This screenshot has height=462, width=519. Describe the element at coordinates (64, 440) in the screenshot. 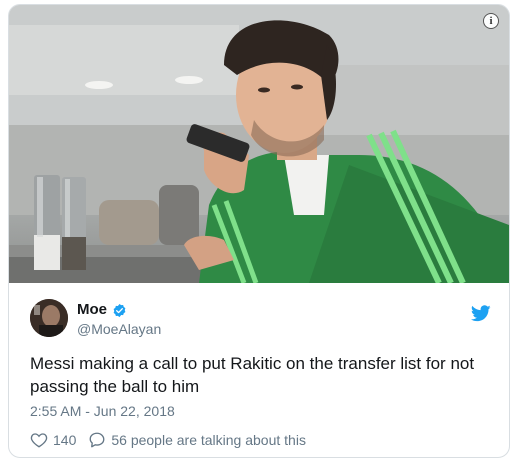

I see `like-count: 140` at that location.